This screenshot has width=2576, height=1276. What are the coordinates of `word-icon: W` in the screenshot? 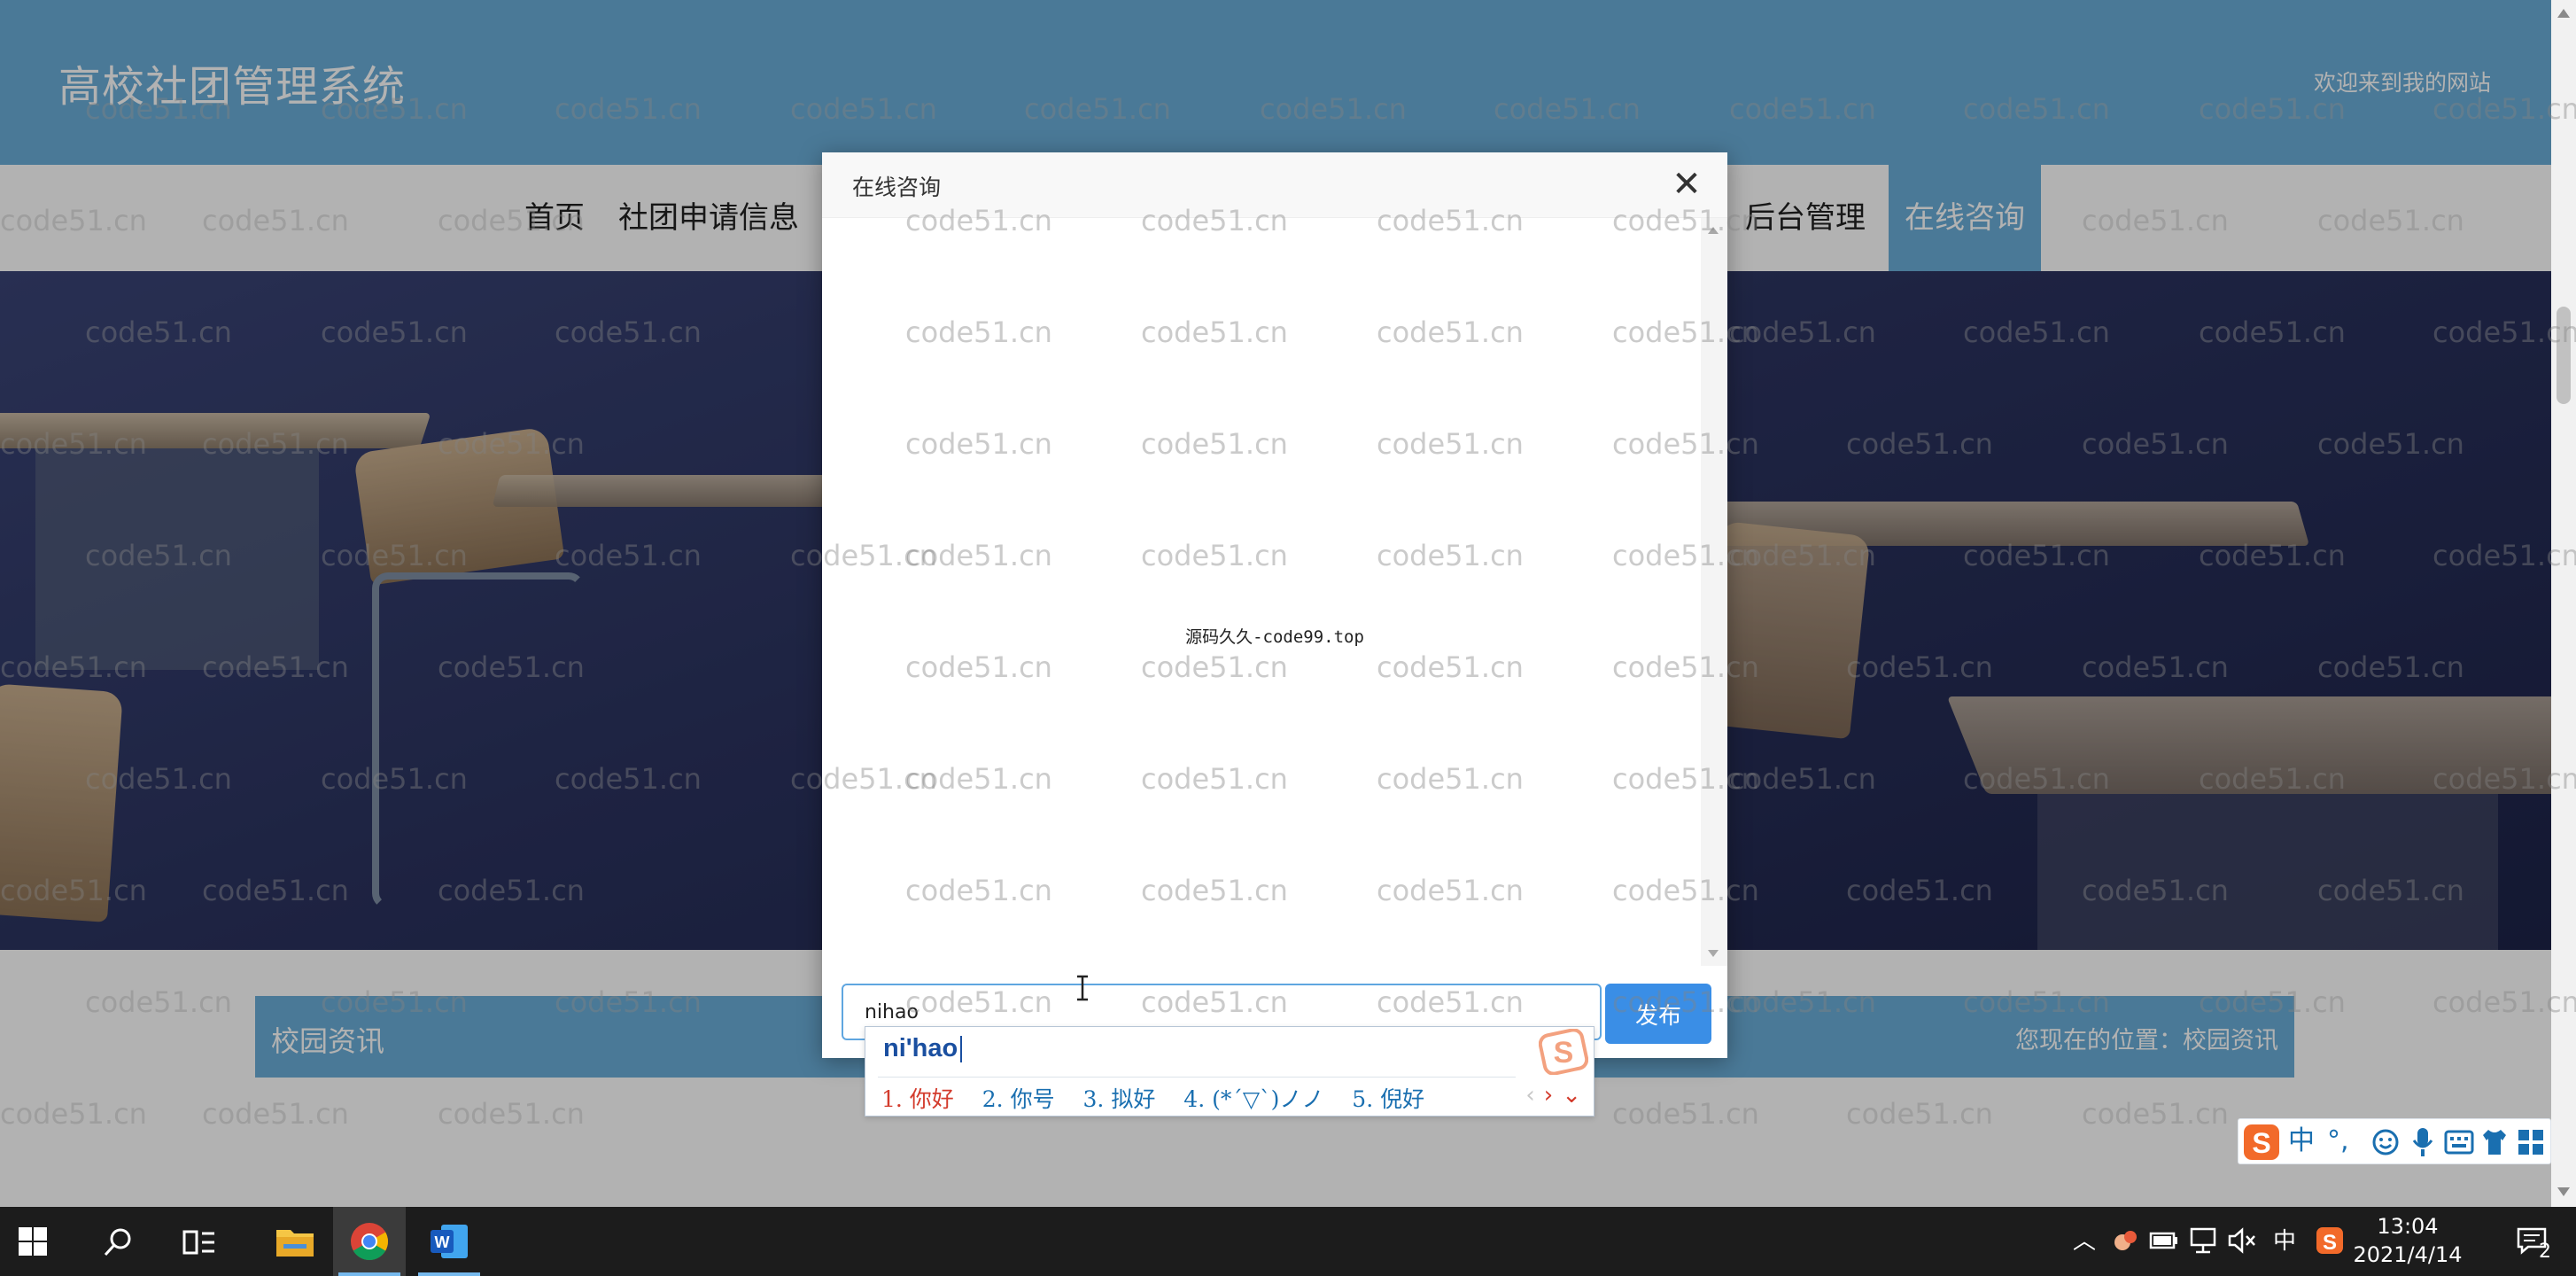 It's located at (449, 1241).